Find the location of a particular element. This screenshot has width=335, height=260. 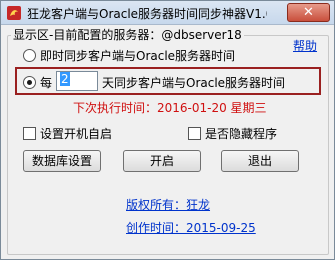

close-icon: ✕ is located at coordinates (308, 12).